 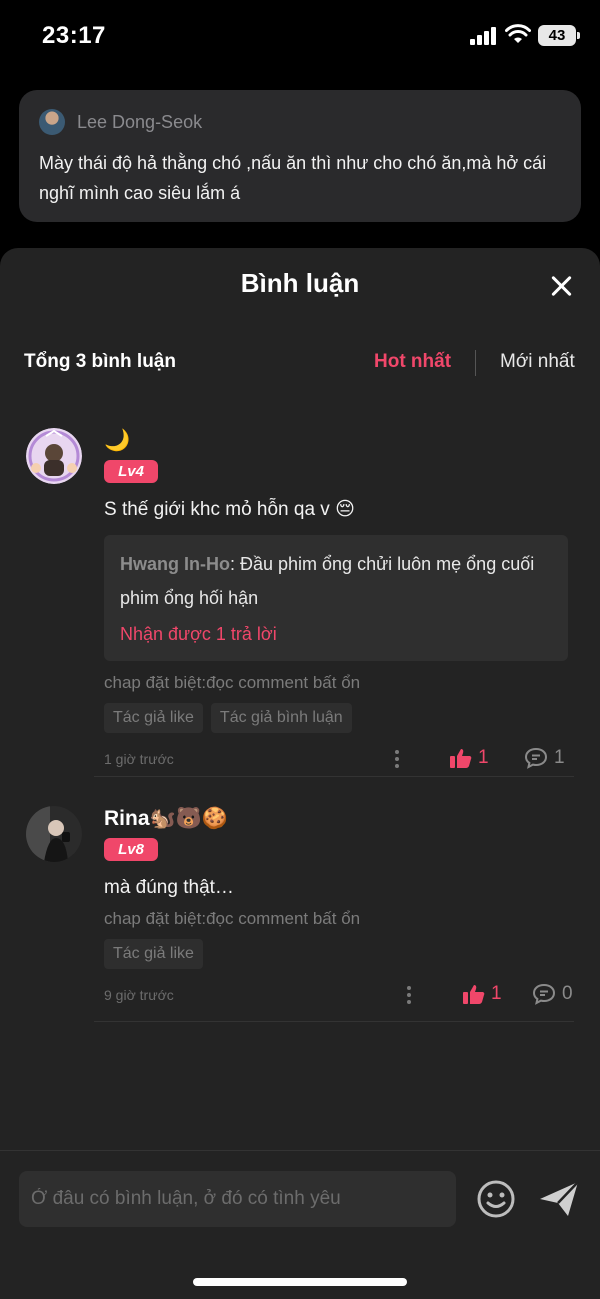 I want to click on quote-author-row: Lee Dong-Seok, so click(x=300, y=122).